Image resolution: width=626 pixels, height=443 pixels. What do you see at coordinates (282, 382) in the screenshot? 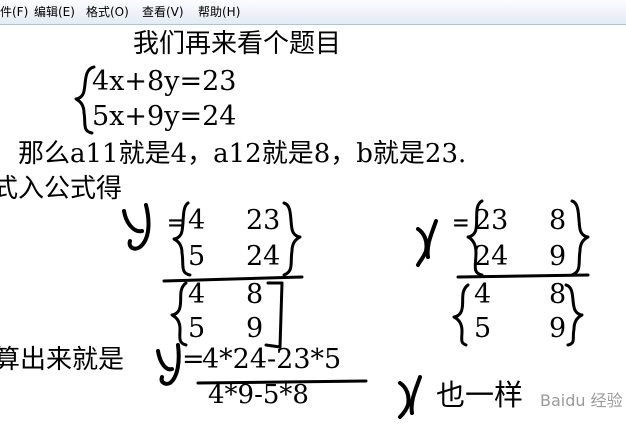
I see `result-fraction-bar` at bounding box center [282, 382].